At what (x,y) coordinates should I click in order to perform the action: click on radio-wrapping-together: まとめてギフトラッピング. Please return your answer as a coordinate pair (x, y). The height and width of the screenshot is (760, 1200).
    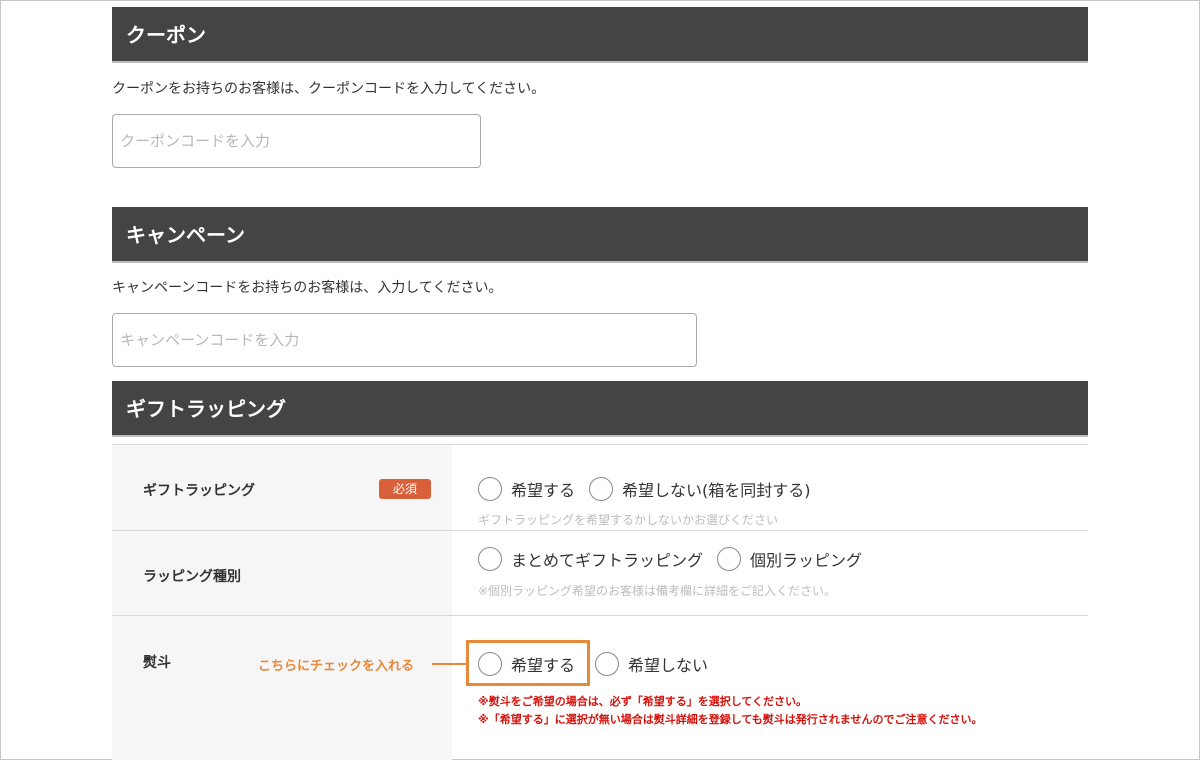
    Looking at the image, I should click on (590, 559).